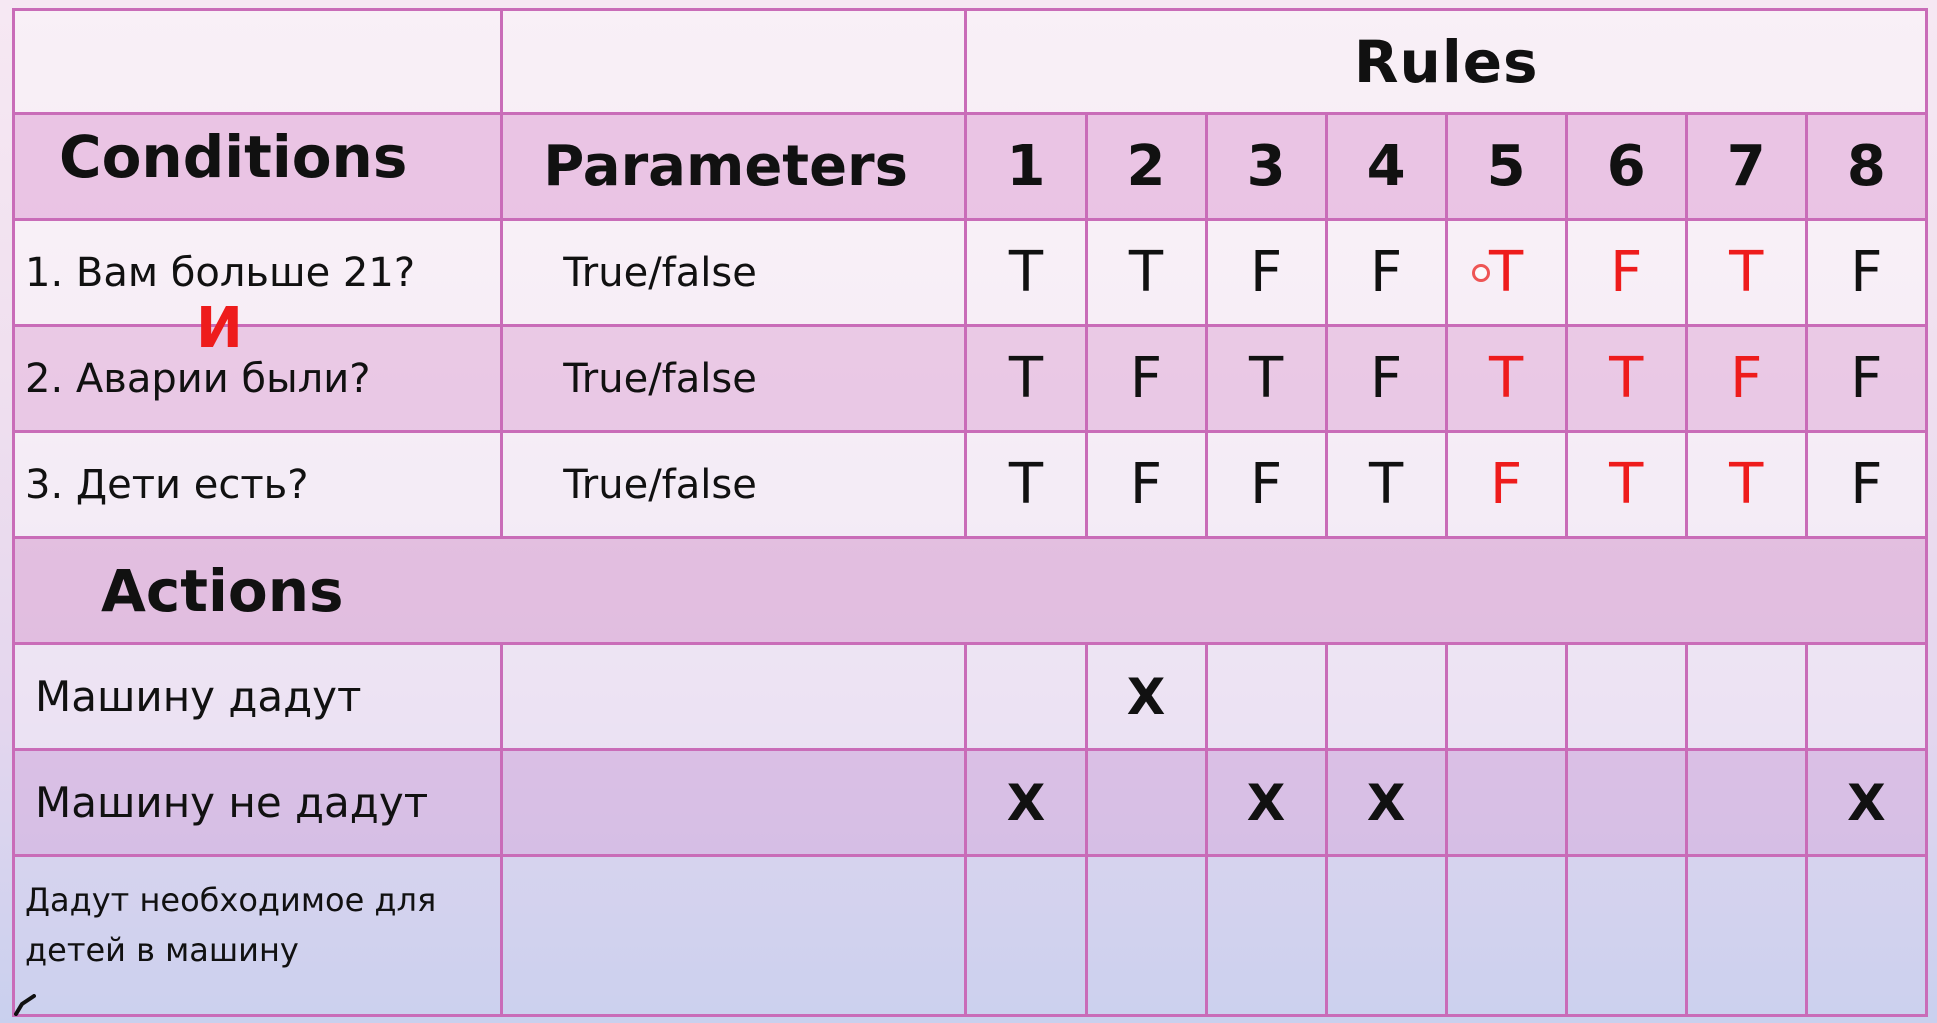 The width and height of the screenshot is (1937, 1023). Describe the element at coordinates (1026, 166) in the screenshot. I see `rule-number: 1` at that location.